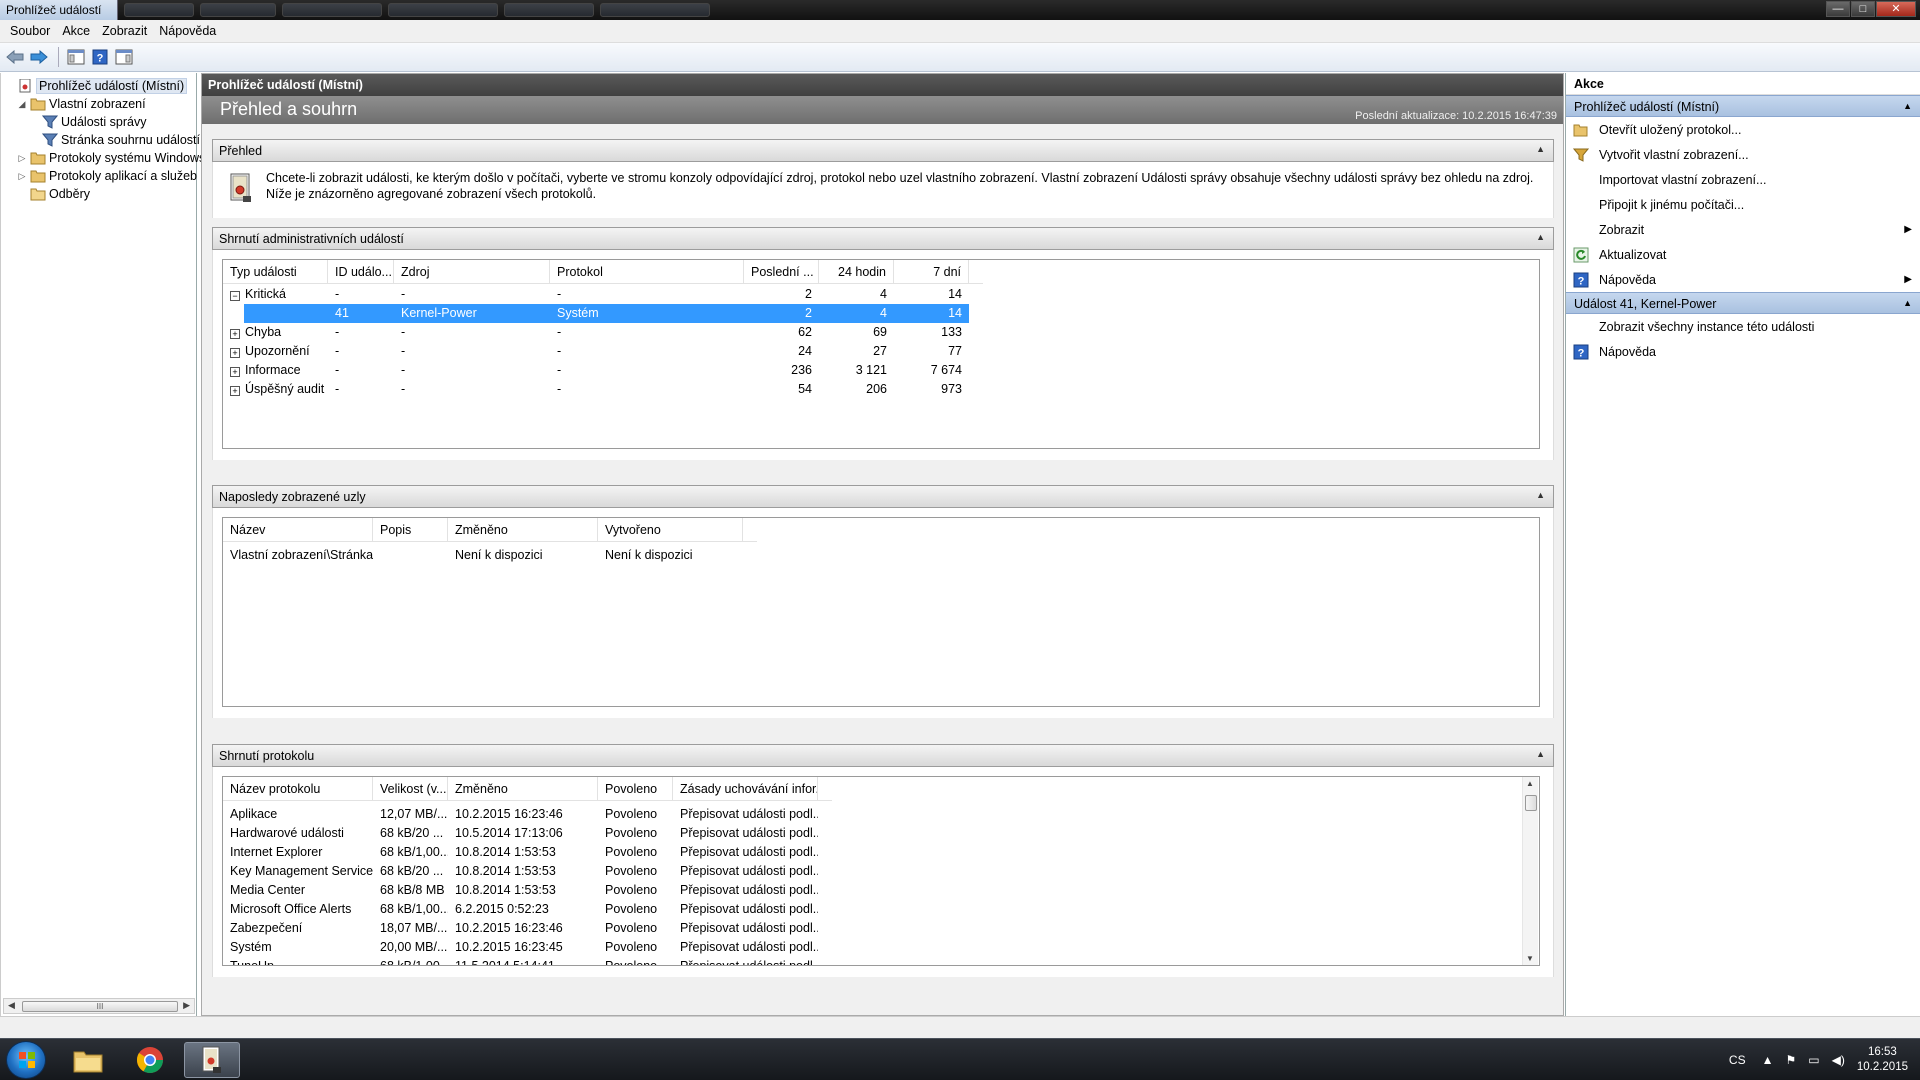 Image resolution: width=1920 pixels, height=1080 pixels. What do you see at coordinates (187, 31) in the screenshot?
I see `menu-napoveda: Nápověda` at bounding box center [187, 31].